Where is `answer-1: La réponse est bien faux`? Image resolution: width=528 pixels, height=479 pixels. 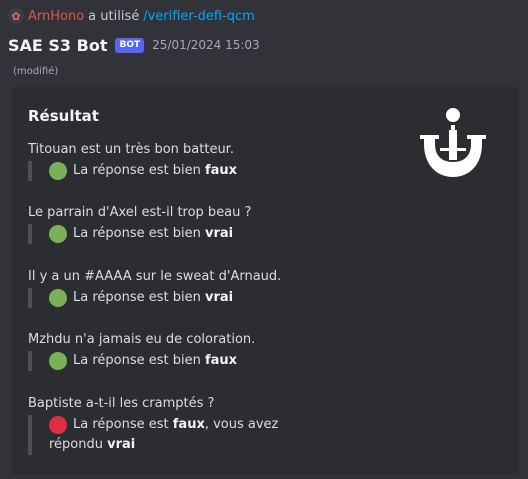
answer-1: La réponse est bien faux is located at coordinates (178, 171).